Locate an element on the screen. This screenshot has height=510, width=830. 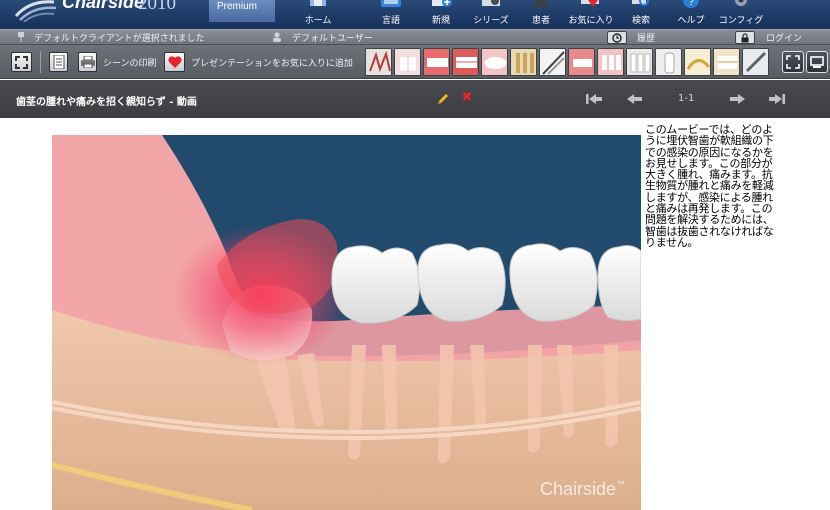
pin-icon is located at coordinates (21, 37).